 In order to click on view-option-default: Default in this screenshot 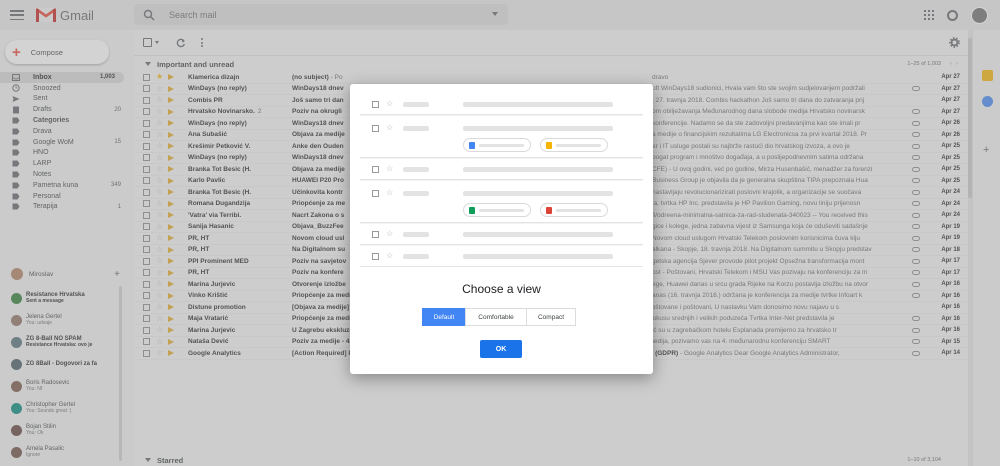, I will do `click(444, 317)`.